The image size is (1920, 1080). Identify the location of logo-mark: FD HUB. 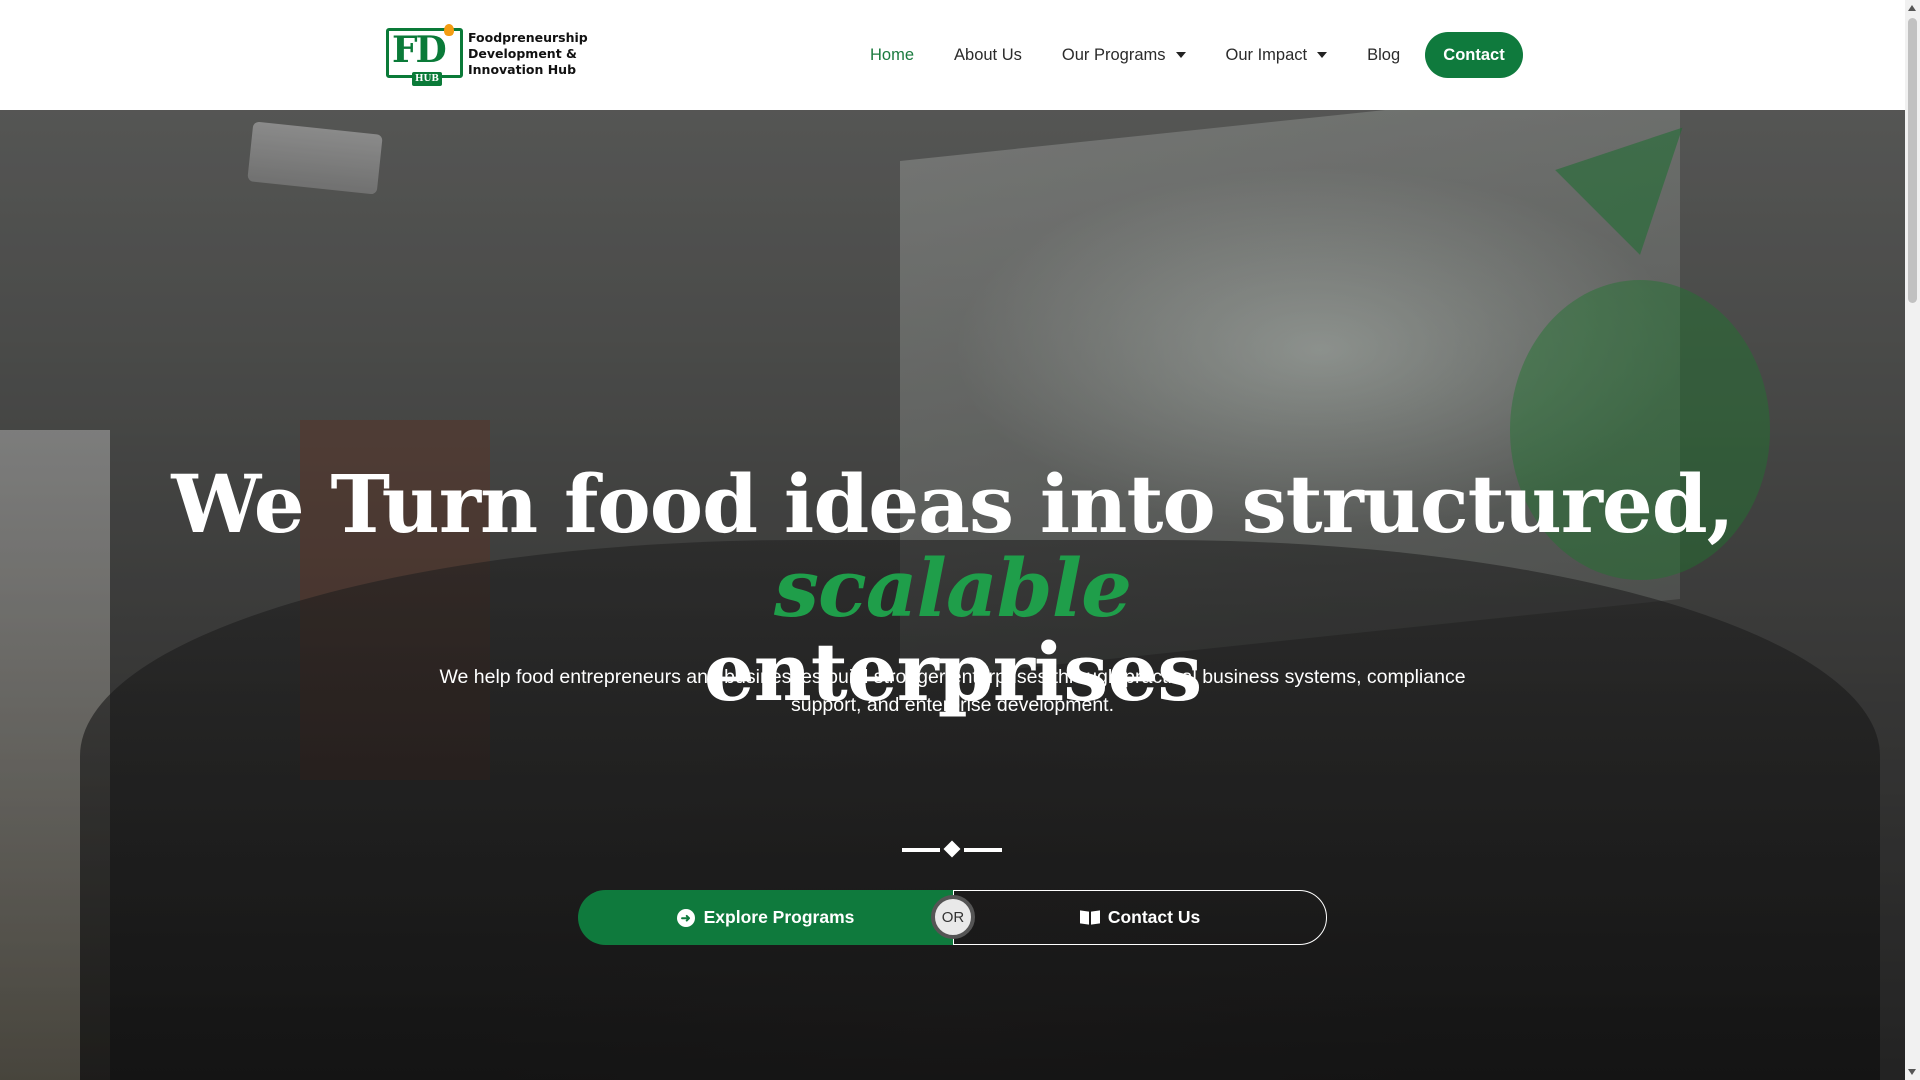
(425, 55).